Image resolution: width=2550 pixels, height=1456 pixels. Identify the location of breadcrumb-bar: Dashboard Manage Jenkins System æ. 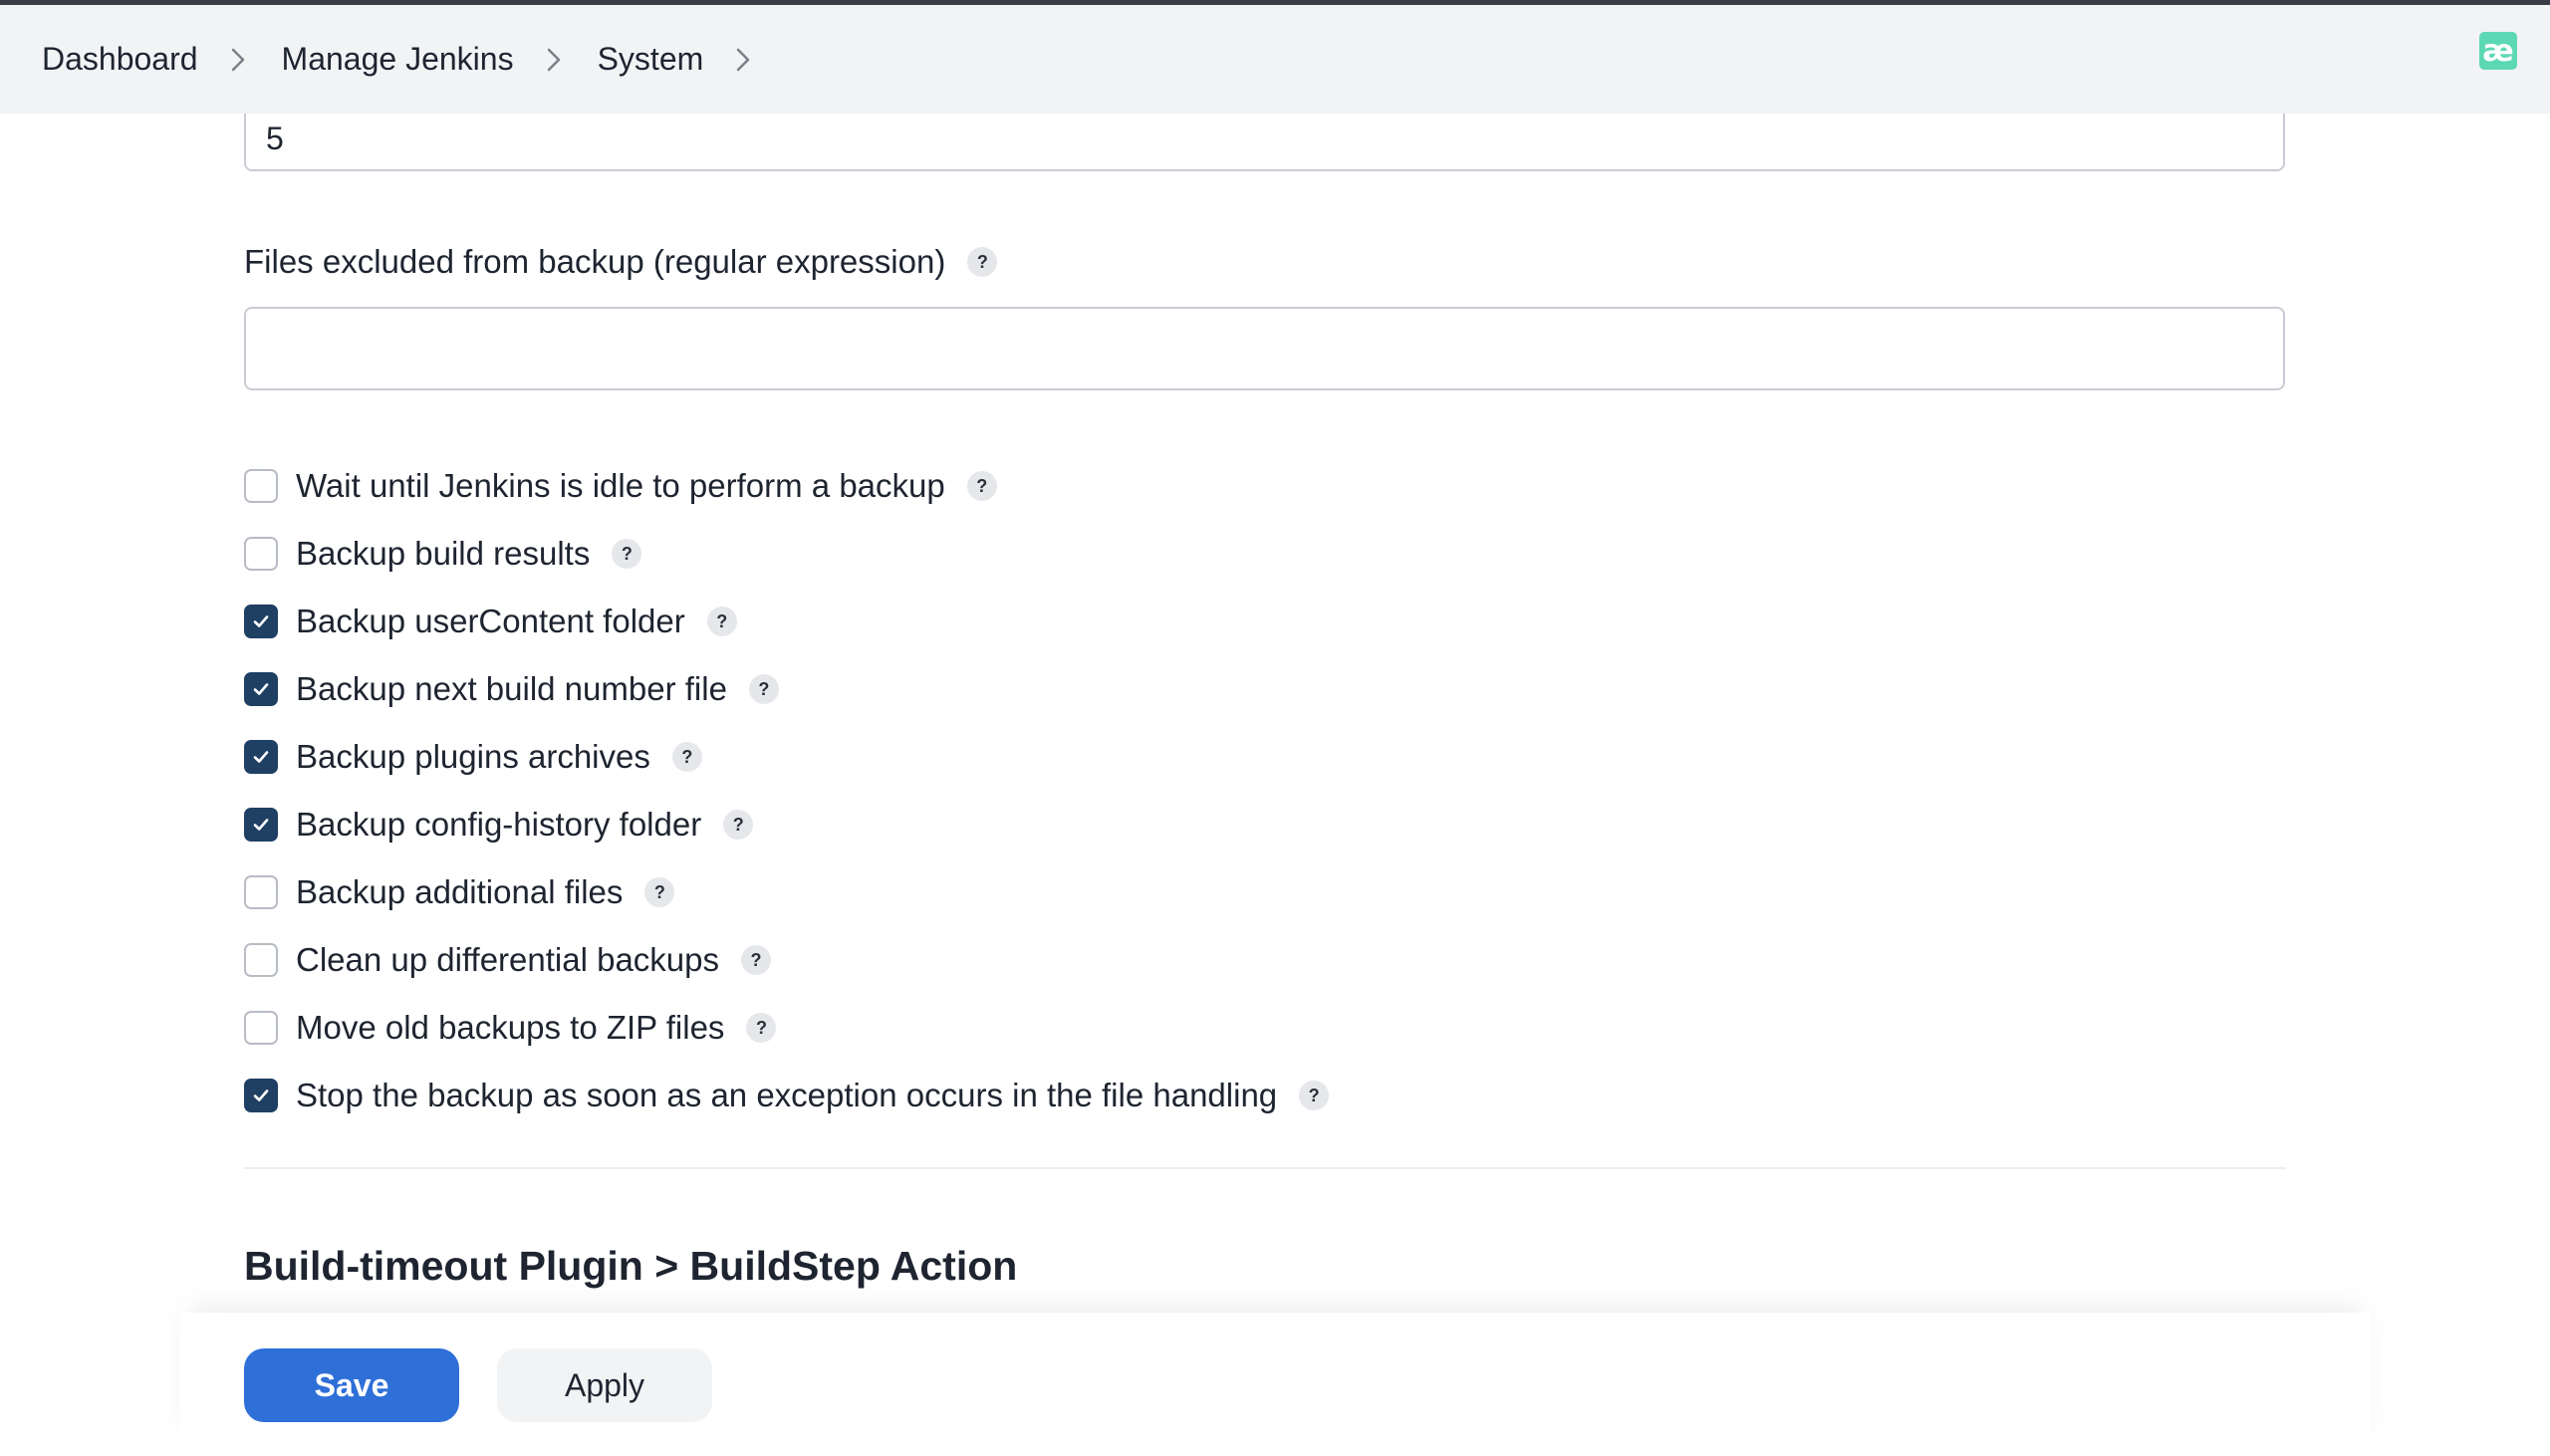
(1275, 59).